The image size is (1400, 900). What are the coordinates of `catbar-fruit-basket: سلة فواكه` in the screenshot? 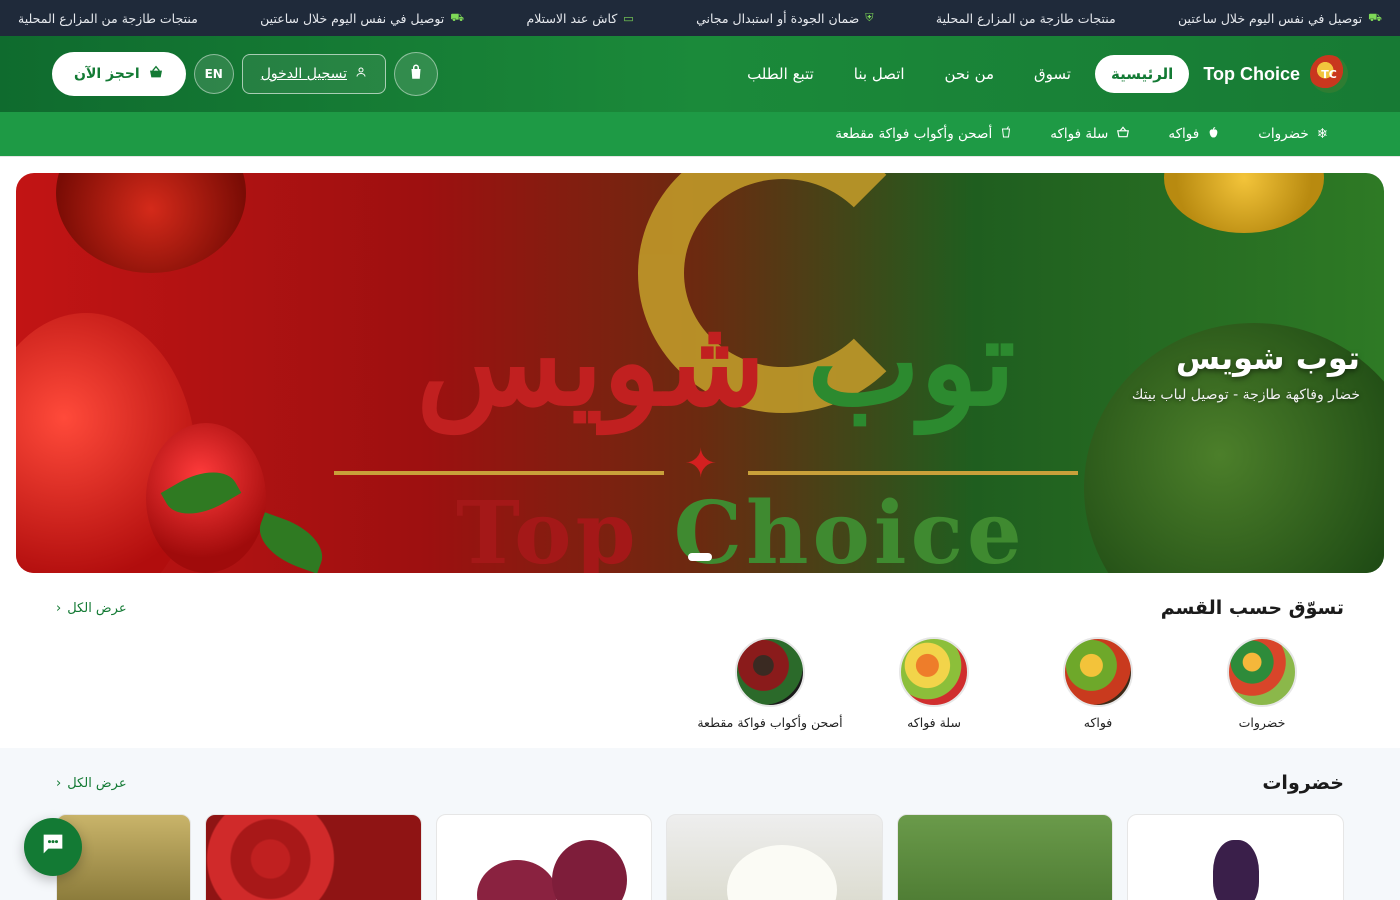 It's located at (1090, 134).